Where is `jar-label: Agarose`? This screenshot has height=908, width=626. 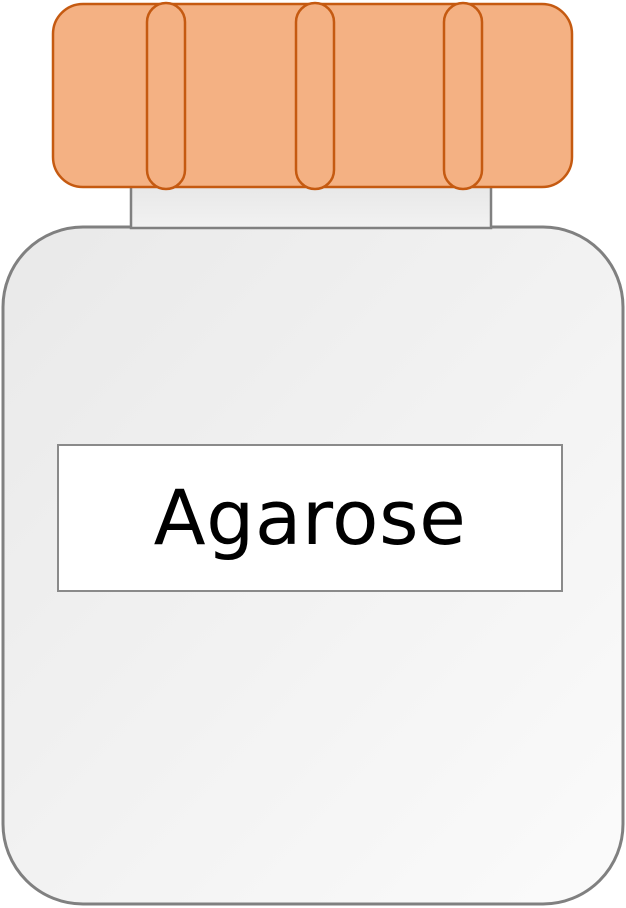
jar-label: Agarose is located at coordinates (310, 518).